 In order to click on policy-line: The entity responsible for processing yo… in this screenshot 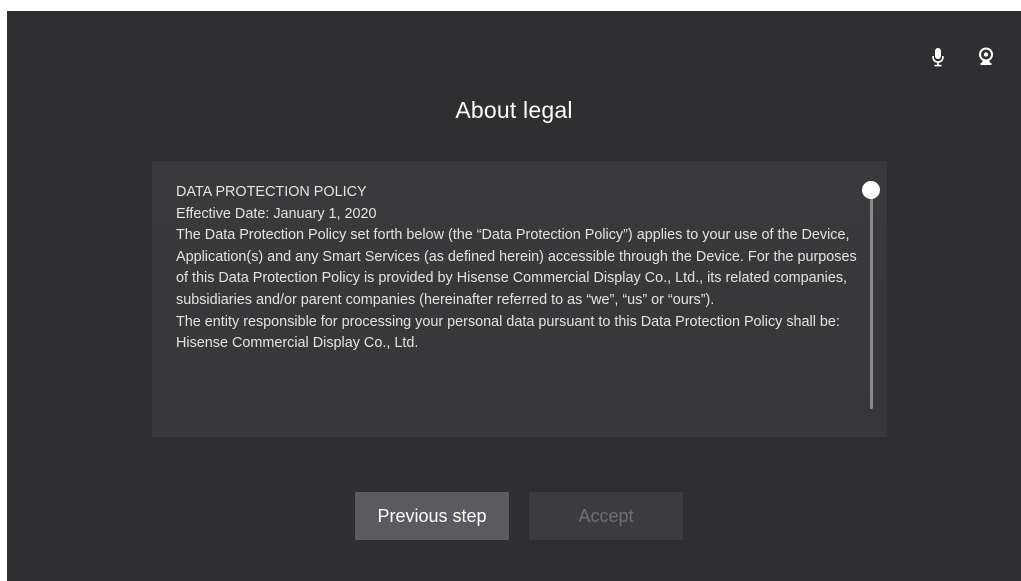, I will do `click(508, 321)`.